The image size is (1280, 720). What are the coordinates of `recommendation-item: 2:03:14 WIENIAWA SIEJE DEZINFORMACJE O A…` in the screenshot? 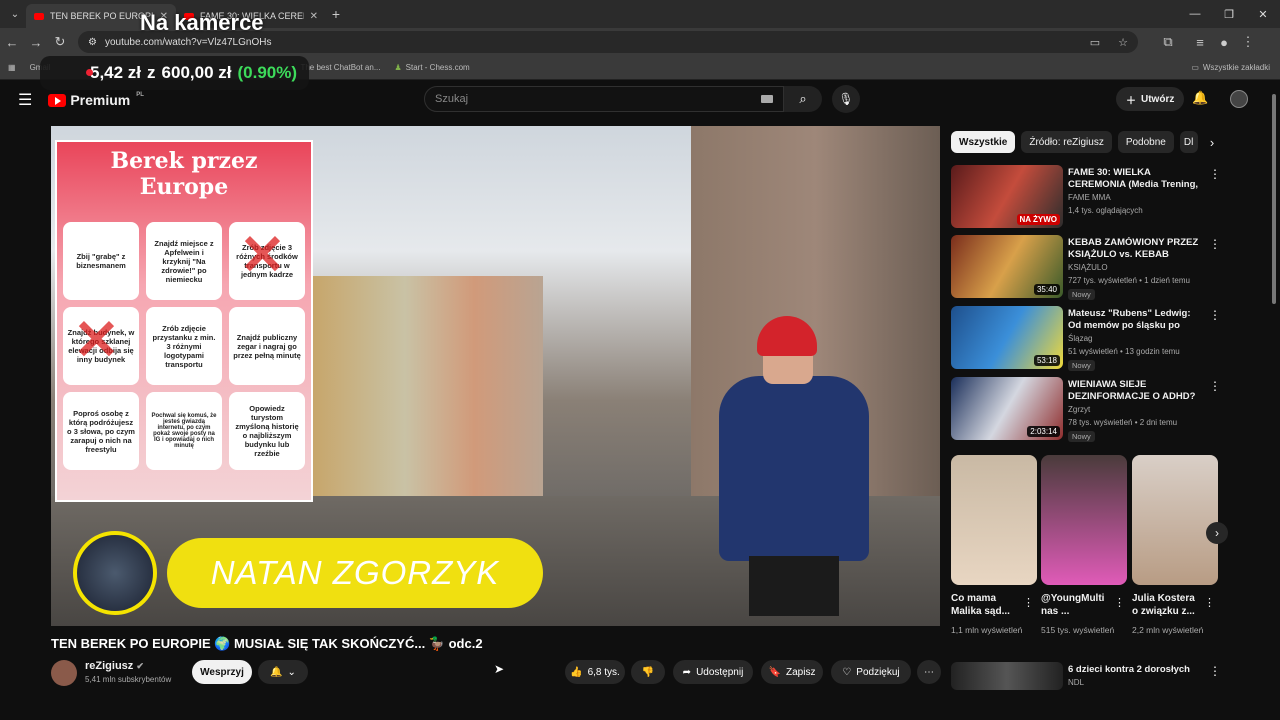 It's located at (1086, 410).